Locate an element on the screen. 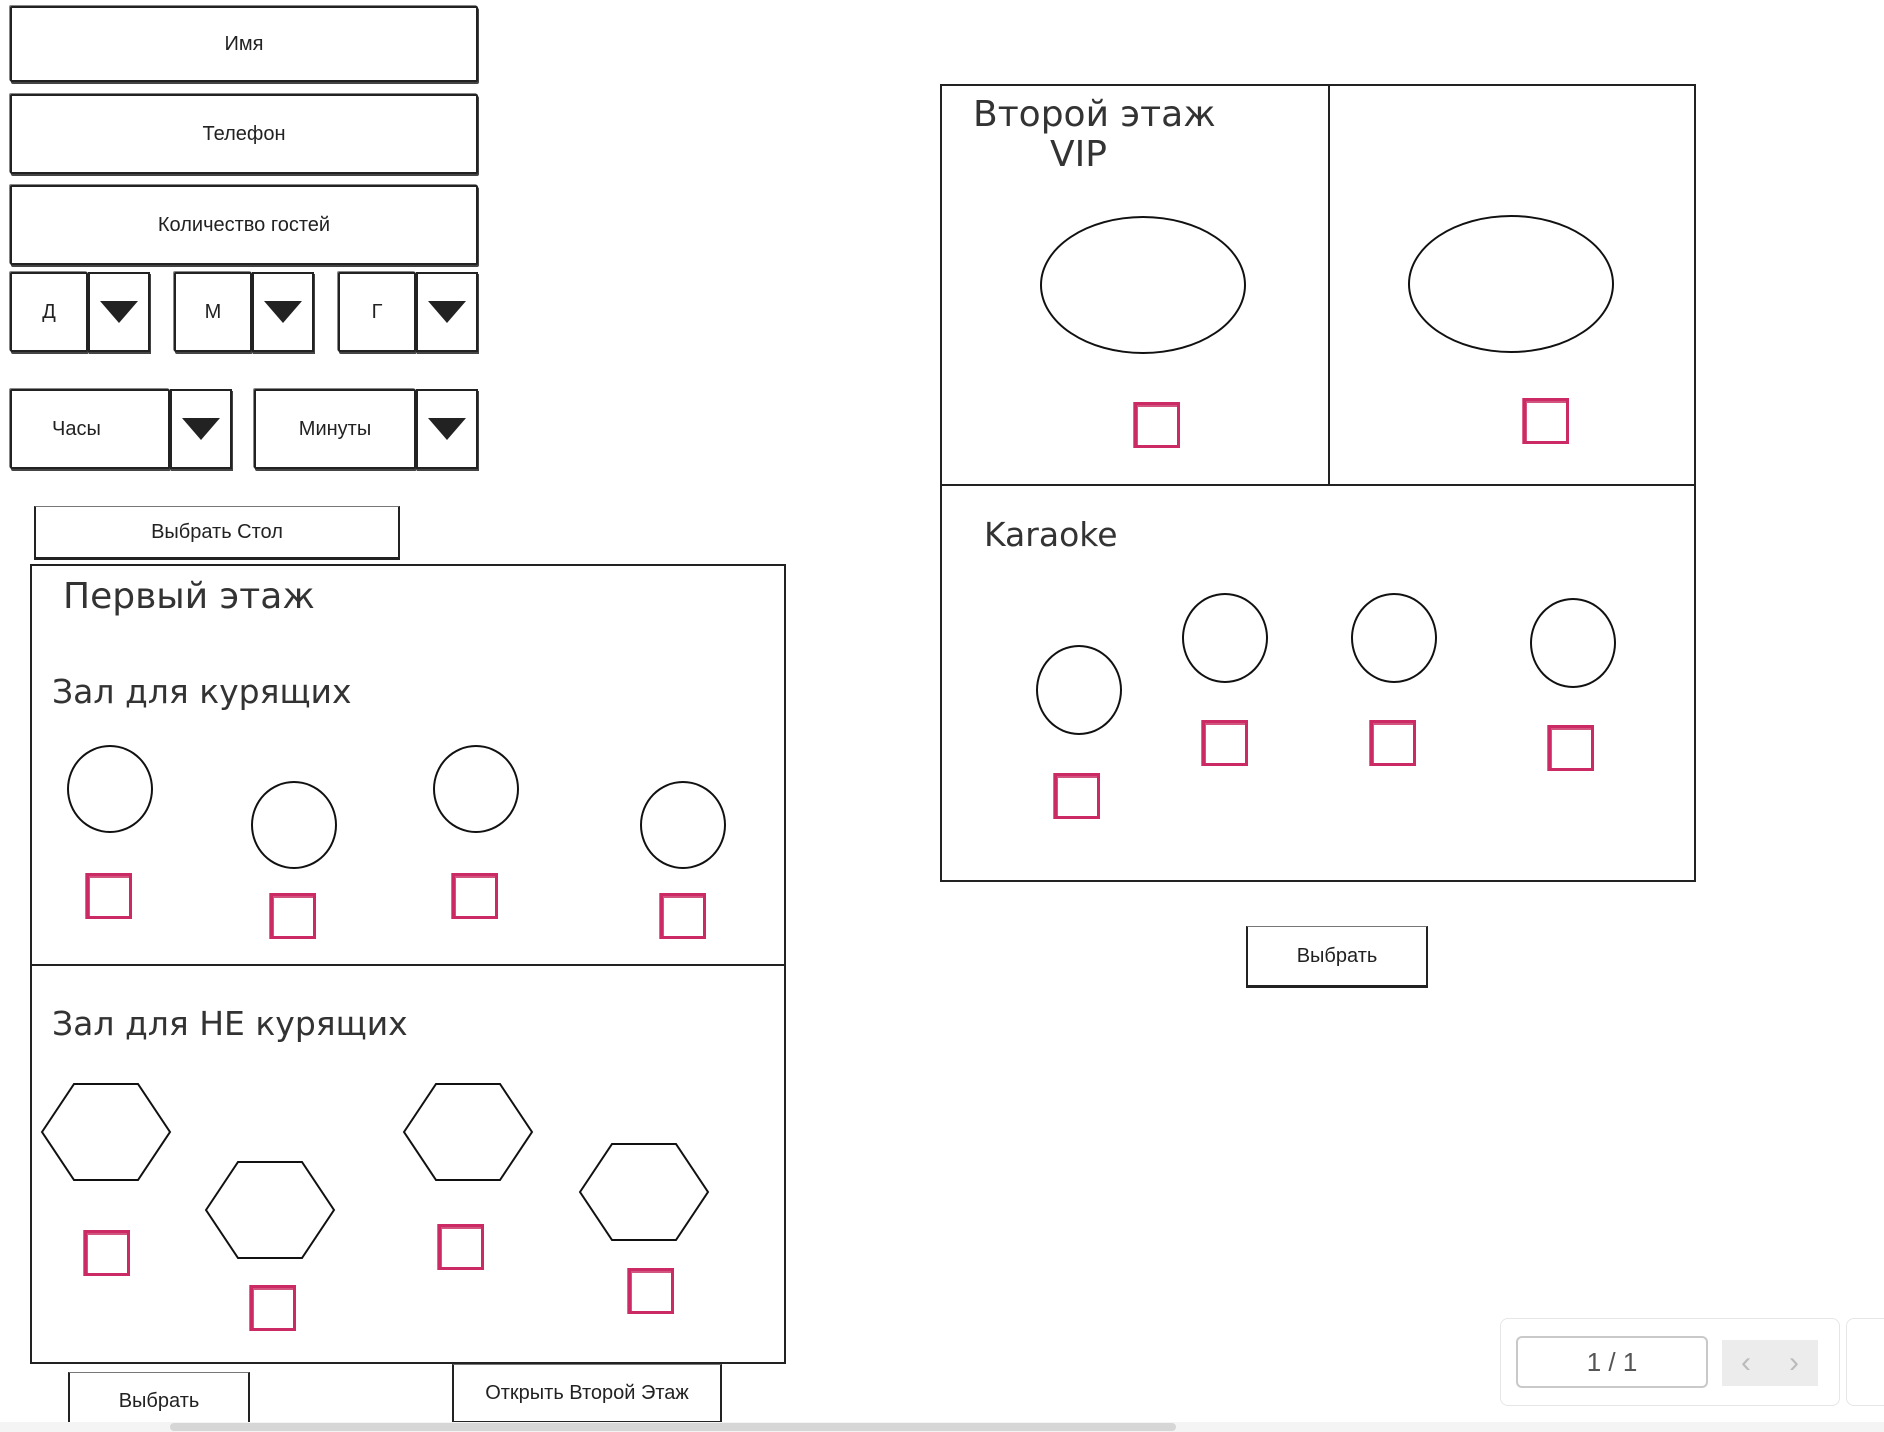  open-second-floor-button-label: Открыть Второй Этаж is located at coordinates (587, 1392).